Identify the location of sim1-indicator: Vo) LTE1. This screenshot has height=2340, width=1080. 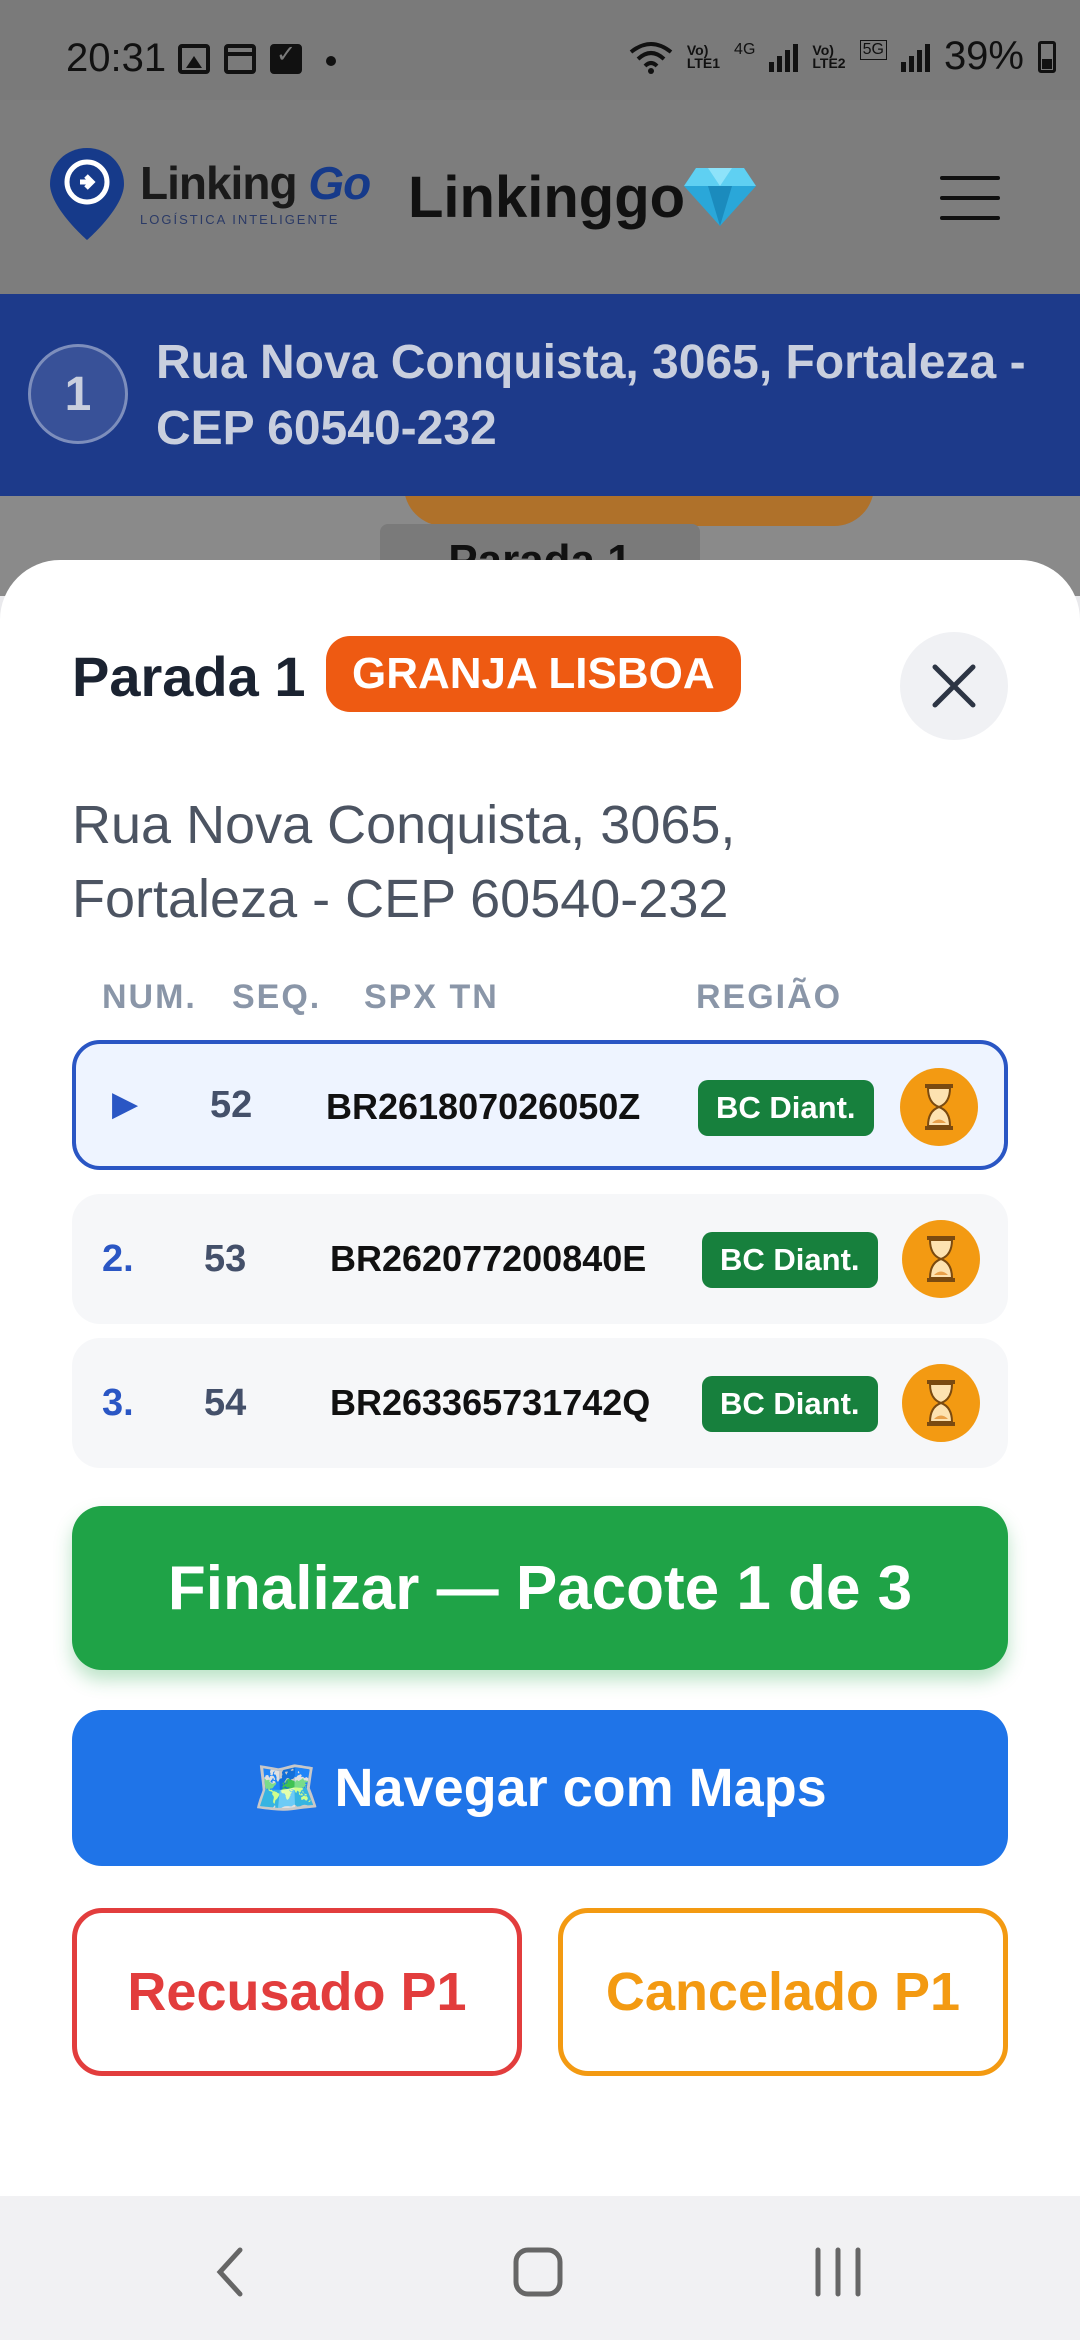
(703, 57).